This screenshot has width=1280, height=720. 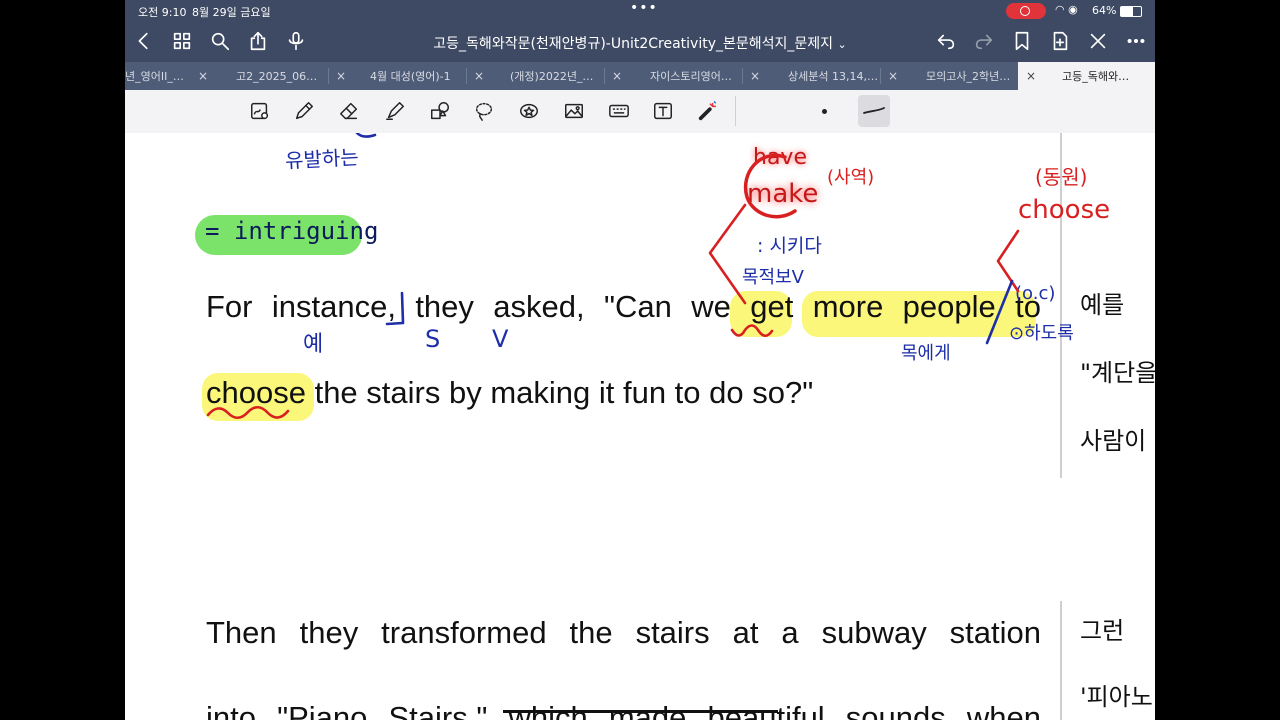 What do you see at coordinates (1098, 41) in the screenshot?
I see `close-pen-icon` at bounding box center [1098, 41].